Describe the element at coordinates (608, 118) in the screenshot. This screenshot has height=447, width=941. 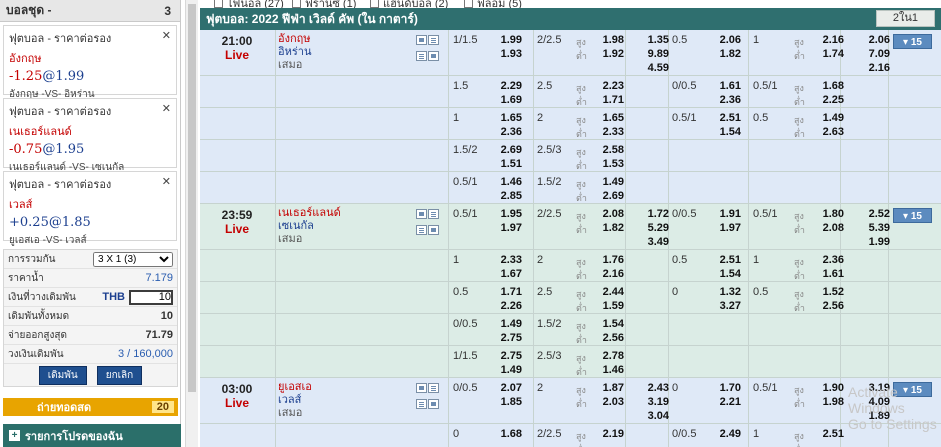
I see `odds-over: 1.65` at that location.